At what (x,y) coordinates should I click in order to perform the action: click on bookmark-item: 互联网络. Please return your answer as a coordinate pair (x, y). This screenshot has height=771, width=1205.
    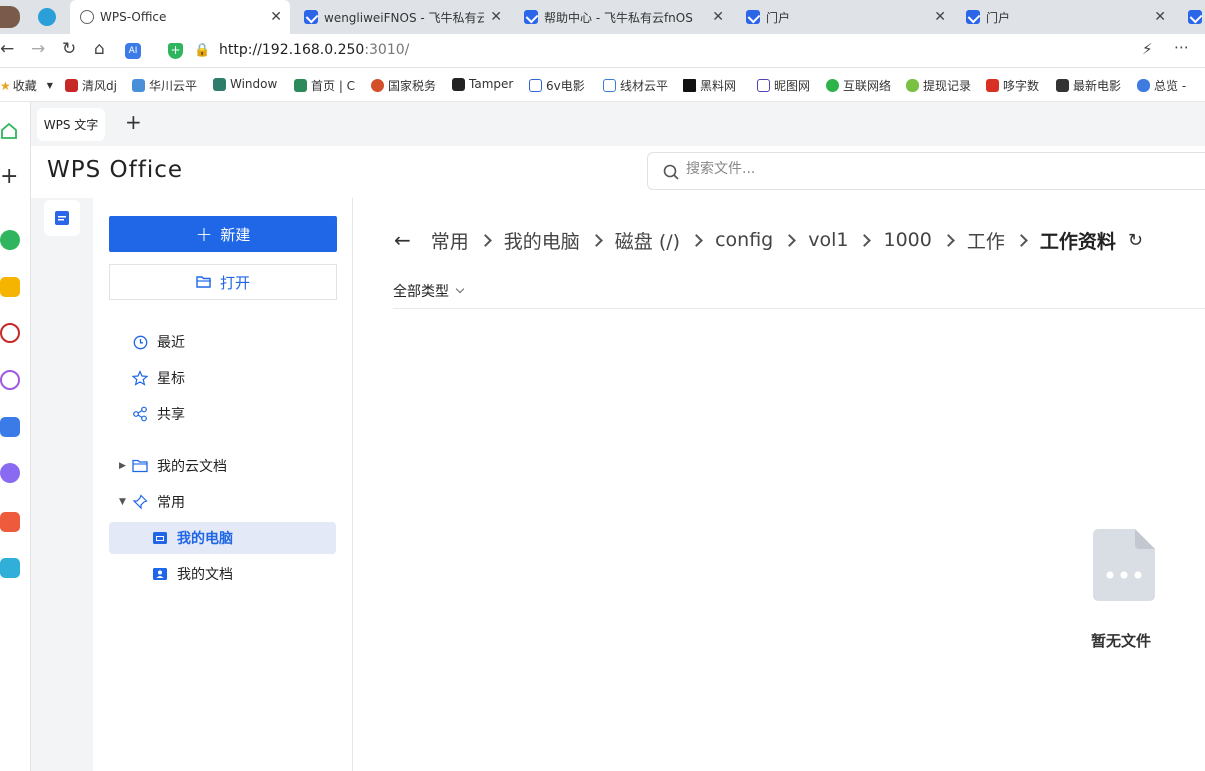
    Looking at the image, I should click on (860, 85).